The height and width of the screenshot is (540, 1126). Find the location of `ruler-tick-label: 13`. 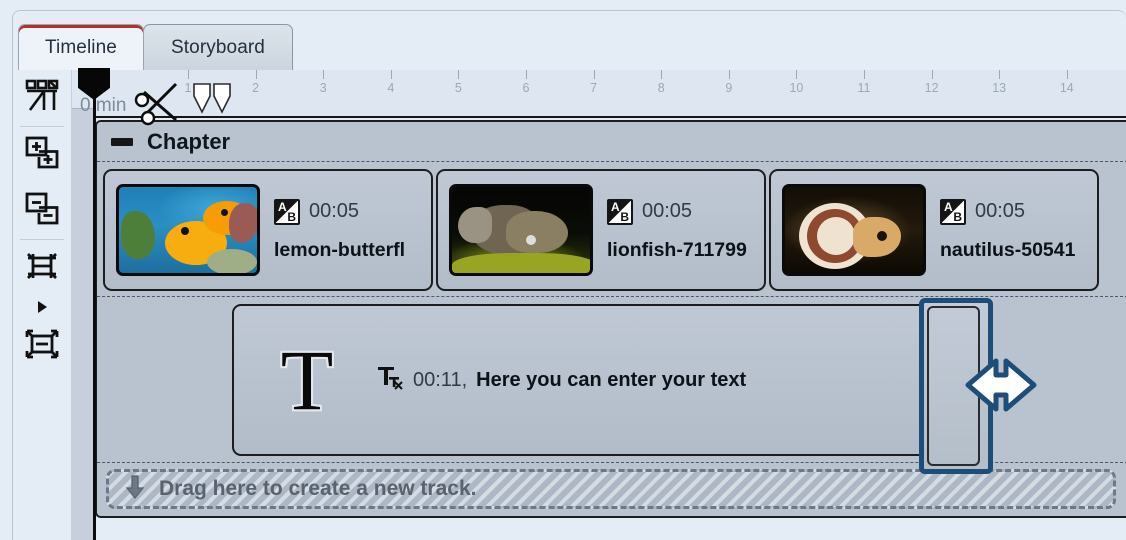

ruler-tick-label: 13 is located at coordinates (999, 88).